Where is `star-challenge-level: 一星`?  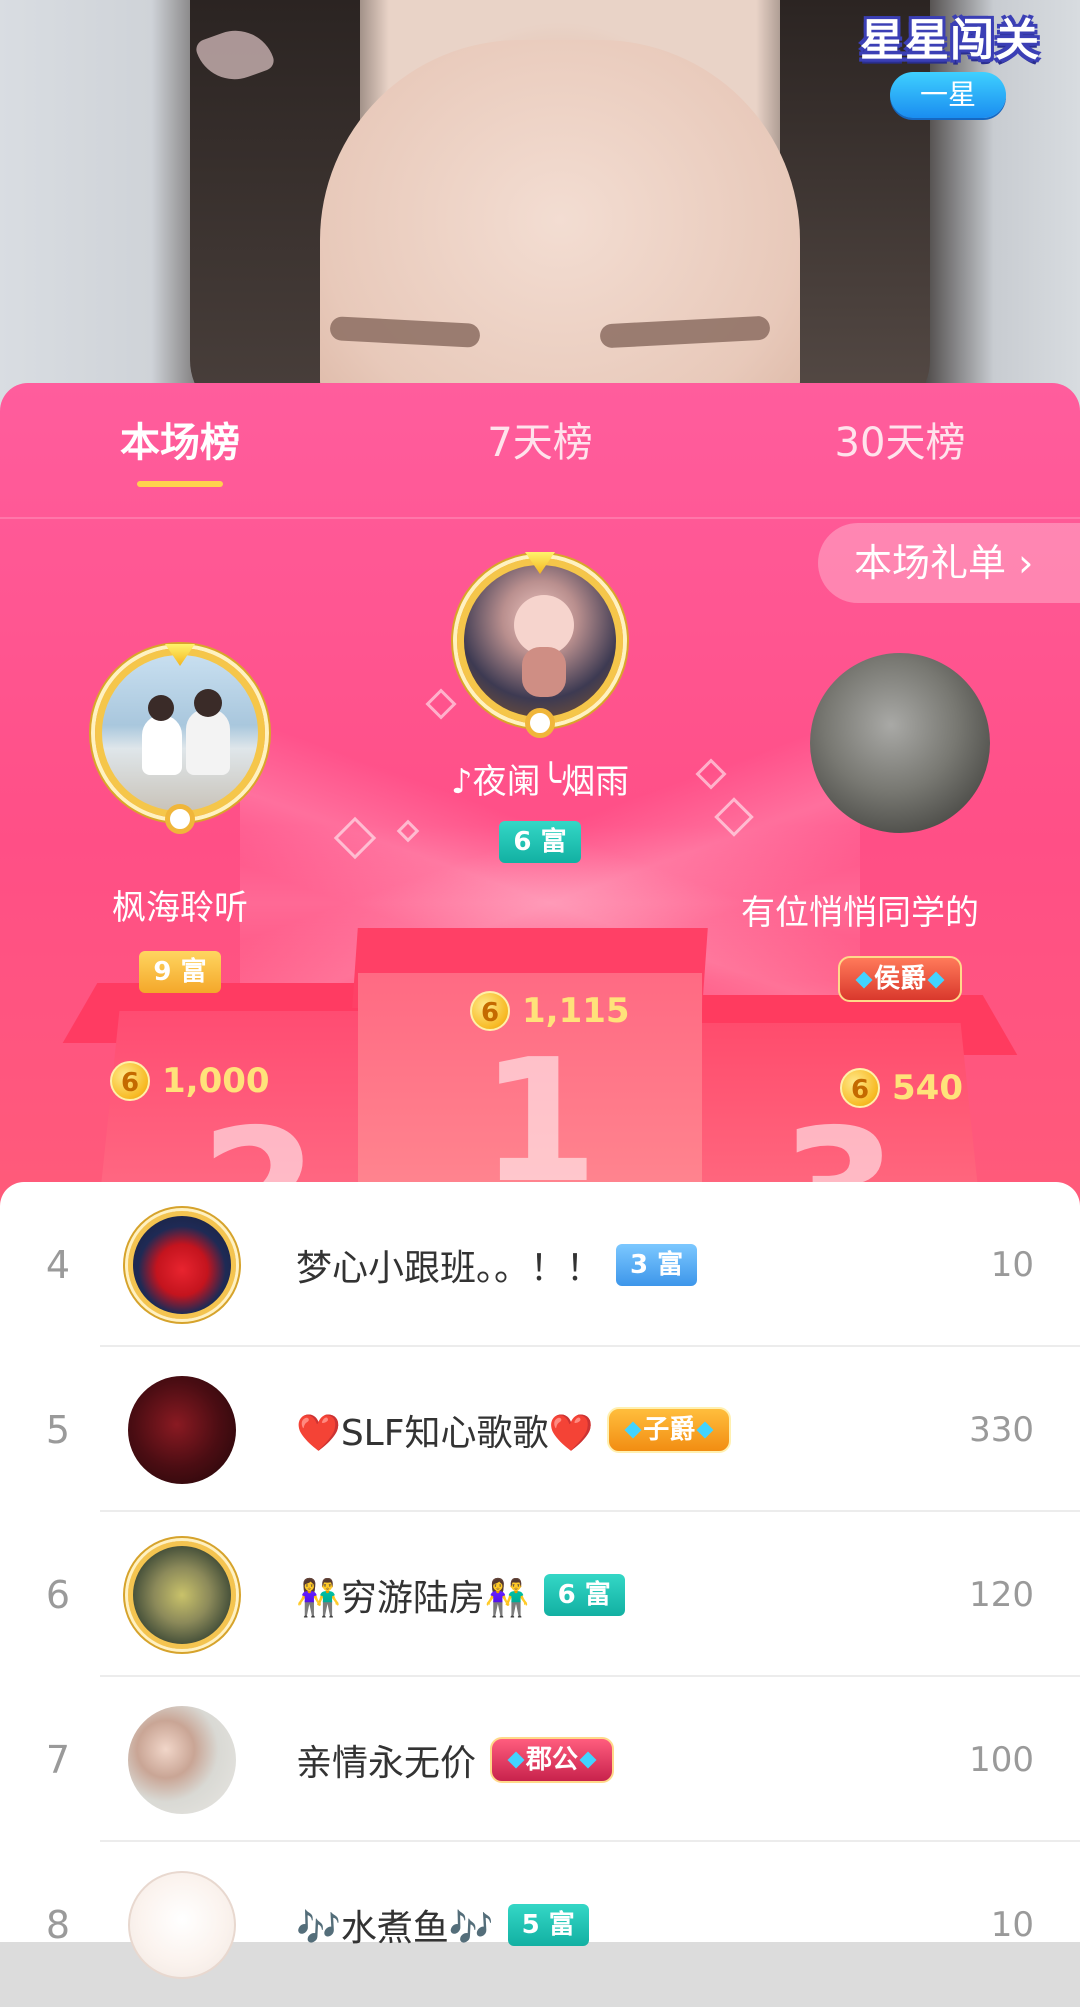
star-challenge-level: 一星 is located at coordinates (948, 95).